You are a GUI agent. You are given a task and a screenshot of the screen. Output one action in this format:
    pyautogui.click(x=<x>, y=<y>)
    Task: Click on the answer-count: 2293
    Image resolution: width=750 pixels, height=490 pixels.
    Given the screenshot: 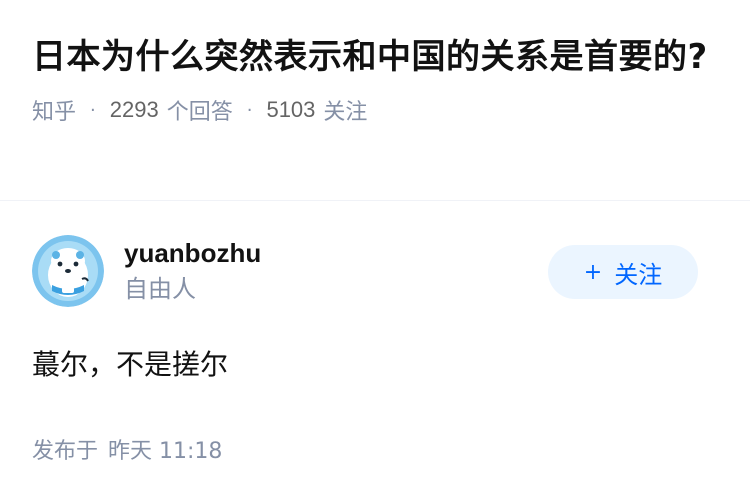 What is the action you would take?
    pyautogui.click(x=134, y=109)
    